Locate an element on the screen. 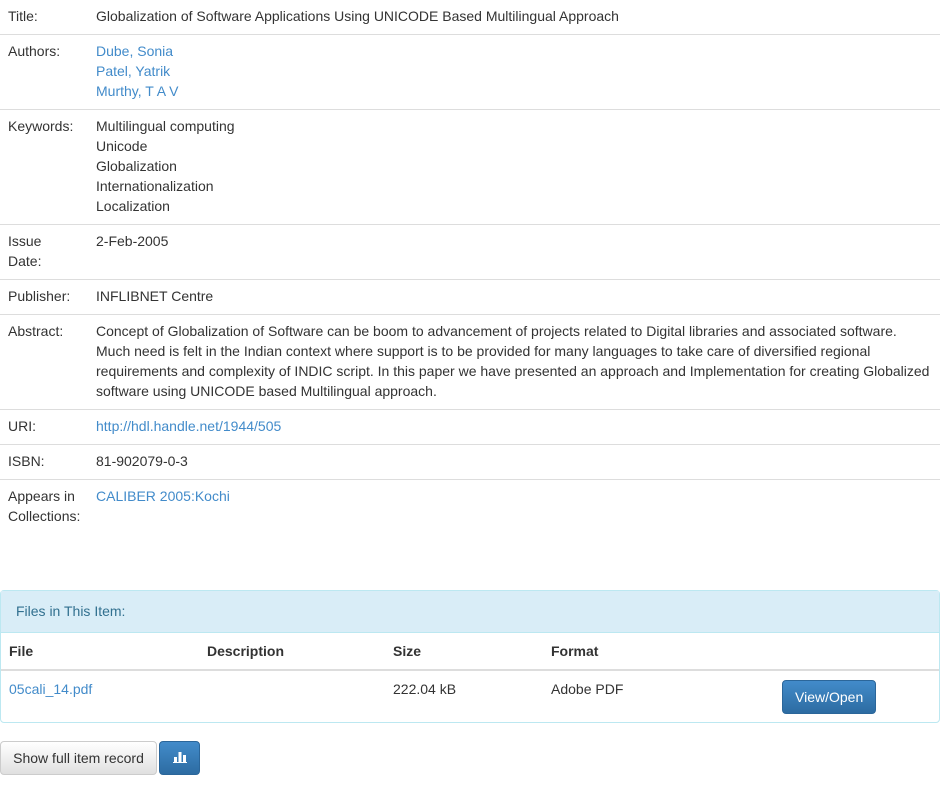 This screenshot has height=800, width=942. metadata-row-issue-date: Issue Date: 2-Feb-2005 is located at coordinates (470, 252).